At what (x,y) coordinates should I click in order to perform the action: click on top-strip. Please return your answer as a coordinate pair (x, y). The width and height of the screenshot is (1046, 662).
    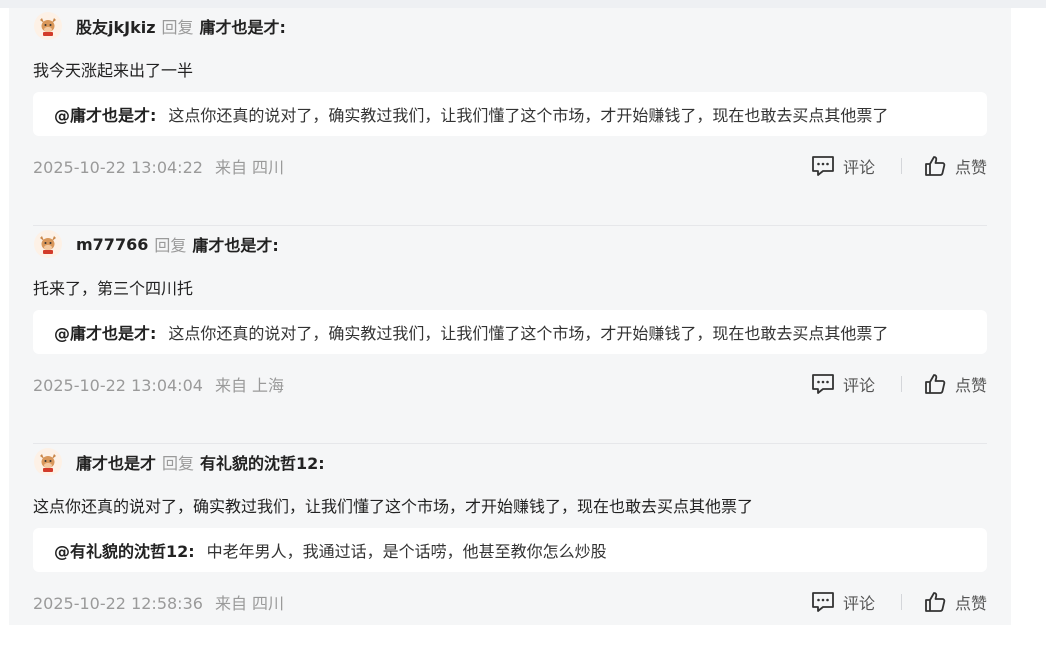
    Looking at the image, I should click on (523, 4).